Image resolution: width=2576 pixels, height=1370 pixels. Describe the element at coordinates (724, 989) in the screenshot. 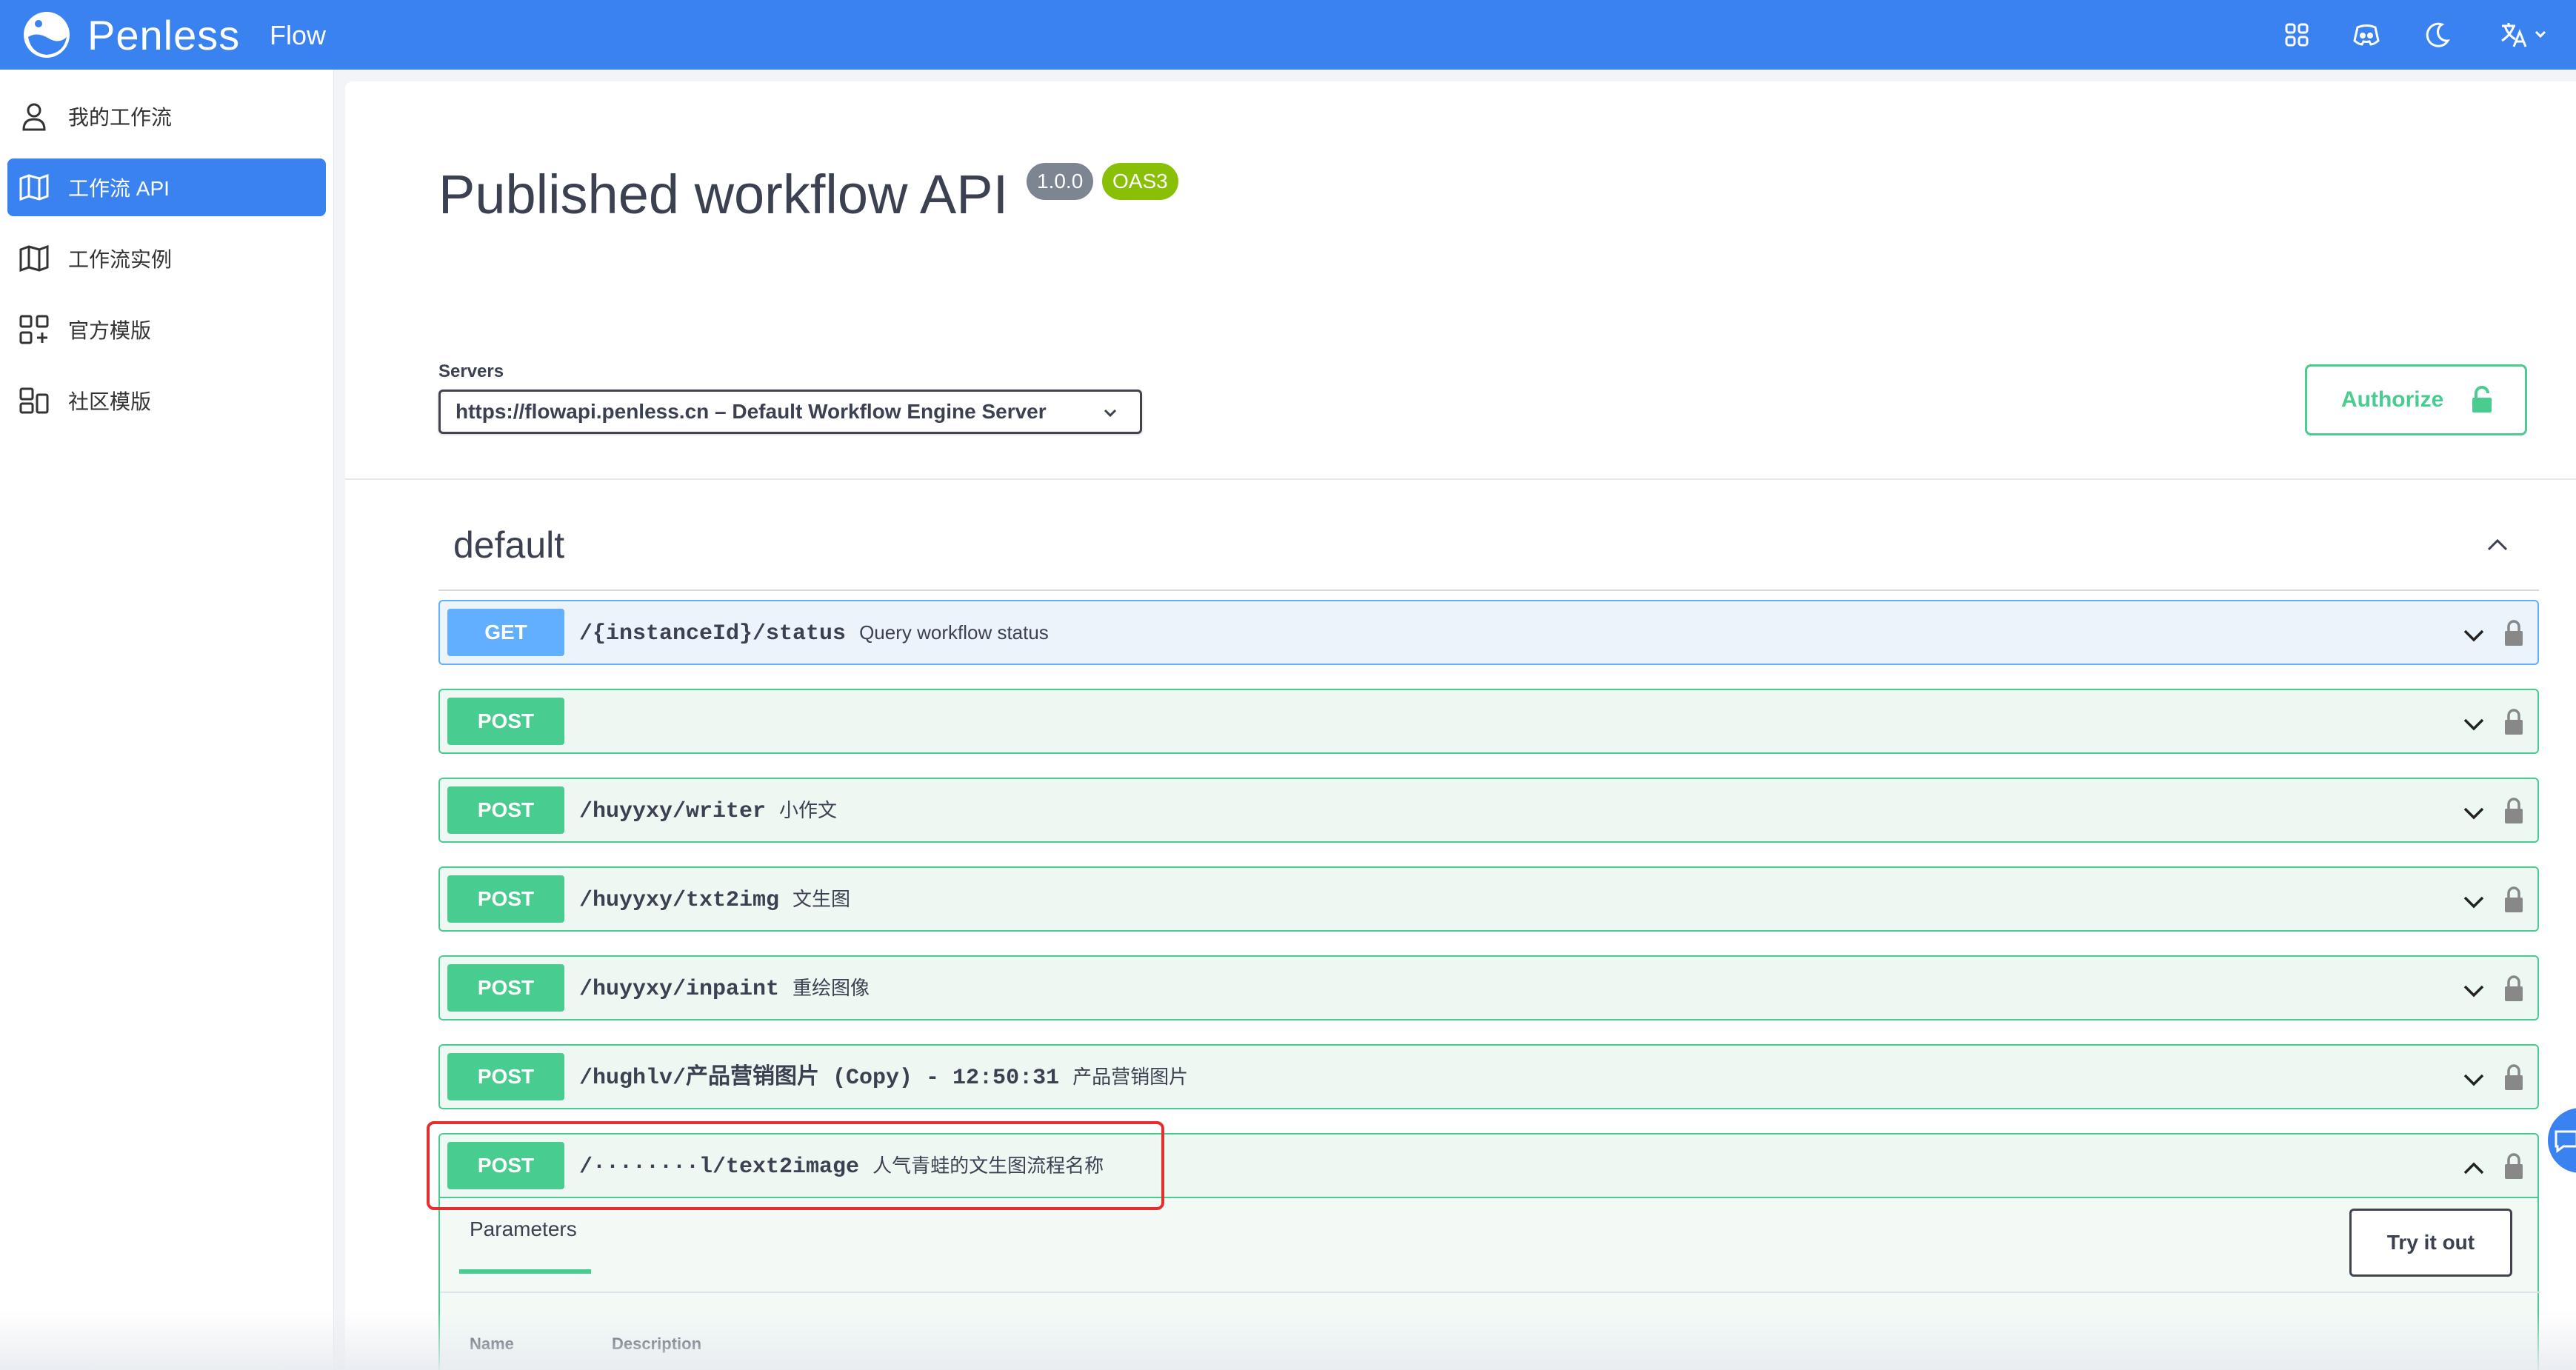

I see `operation-path: /huyyxy/inpaint 重绘图像` at that location.